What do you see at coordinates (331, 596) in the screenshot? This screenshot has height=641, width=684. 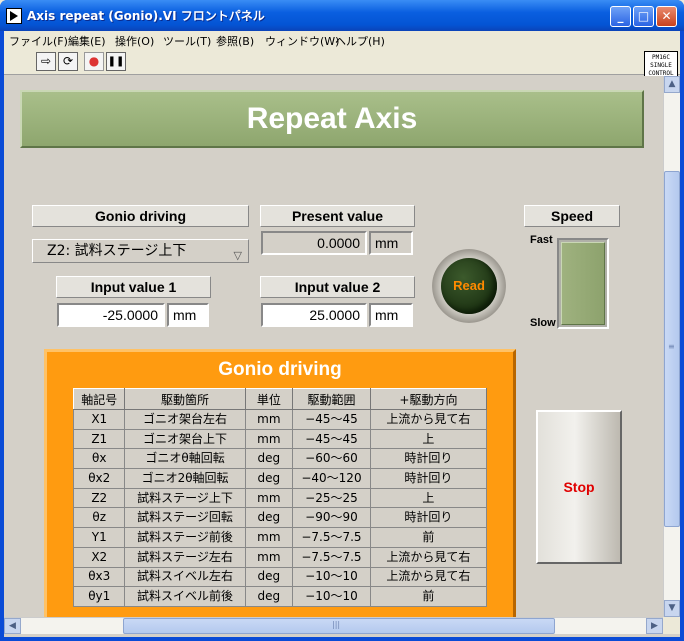 I see `cell-drive-range: −10〜10` at bounding box center [331, 596].